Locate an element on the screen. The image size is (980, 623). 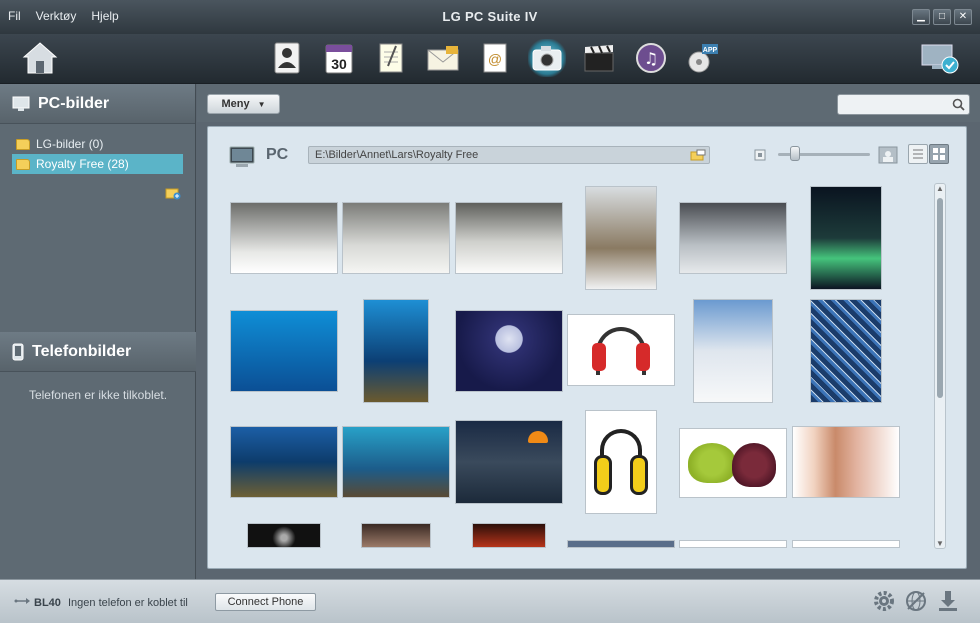
chevron-down-icon: ▼ is located at coordinates (261, 104).